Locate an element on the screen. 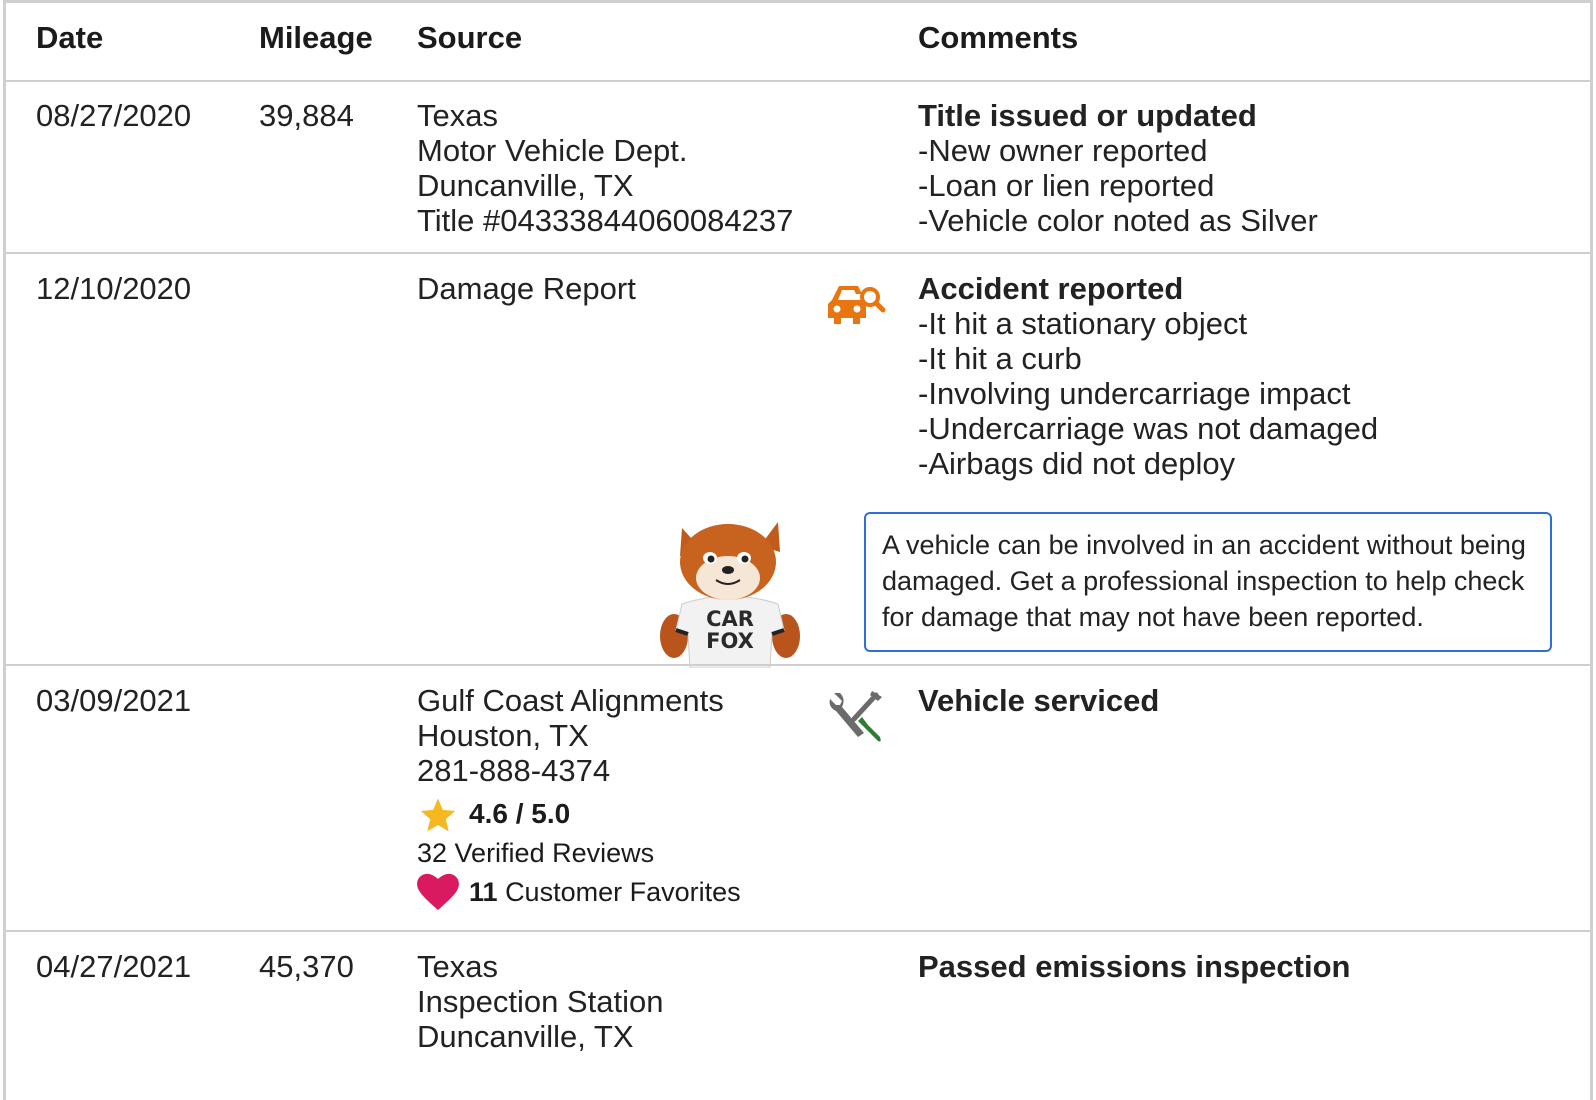 The height and width of the screenshot is (1100, 1596). favorites-count: 11 is located at coordinates (483, 892).